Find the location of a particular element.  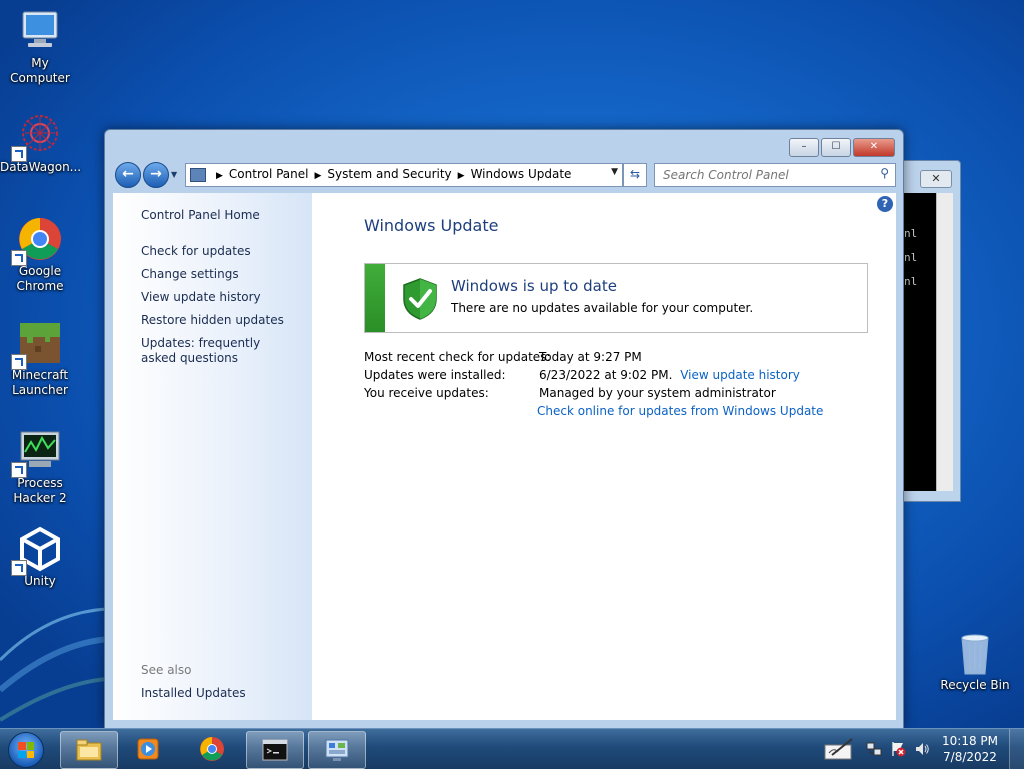

installed-label: Updates were installed: is located at coordinates (435, 375).